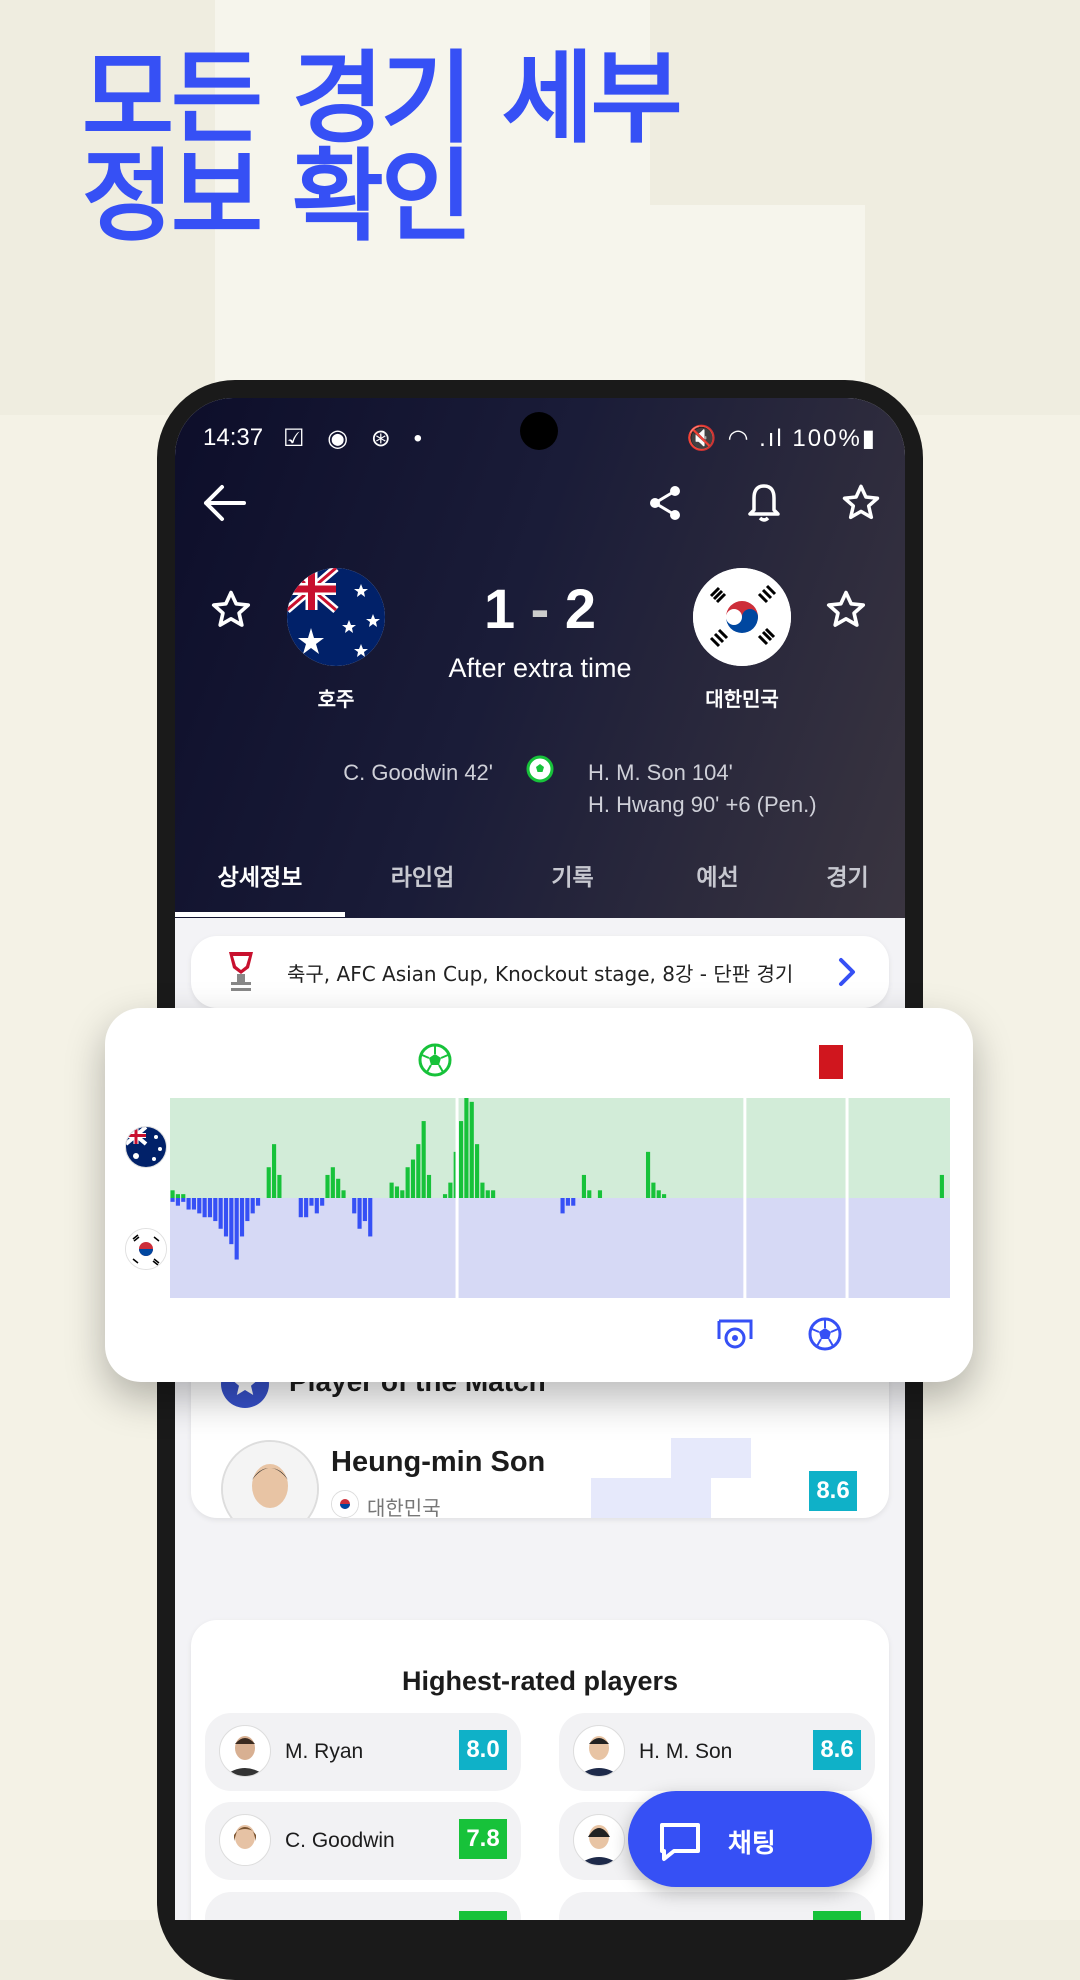  Describe the element at coordinates (560, 1248) in the screenshot. I see `away-momentum-area` at that location.